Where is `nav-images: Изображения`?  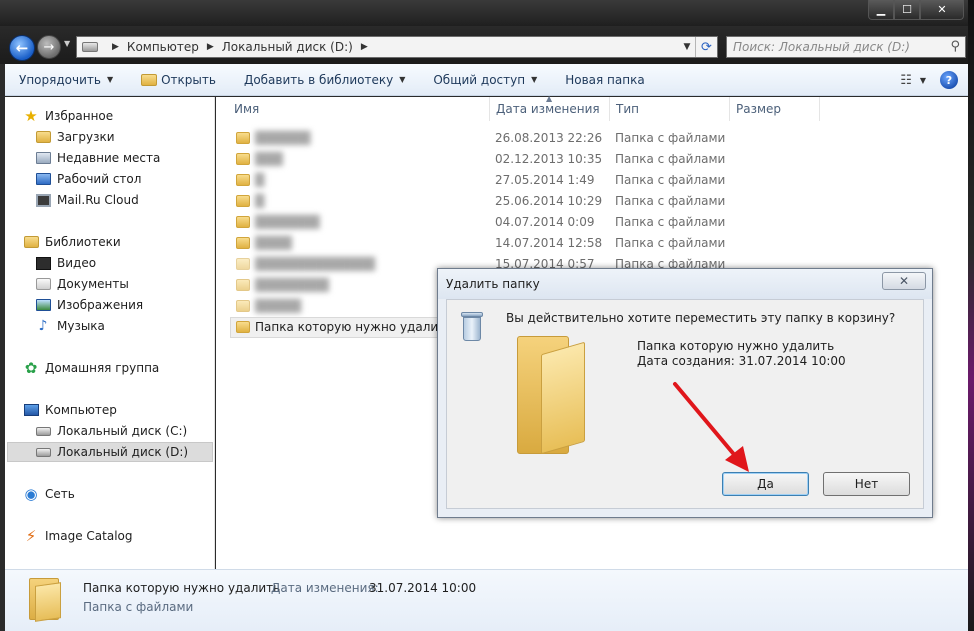 nav-images: Изображения is located at coordinates (124, 305).